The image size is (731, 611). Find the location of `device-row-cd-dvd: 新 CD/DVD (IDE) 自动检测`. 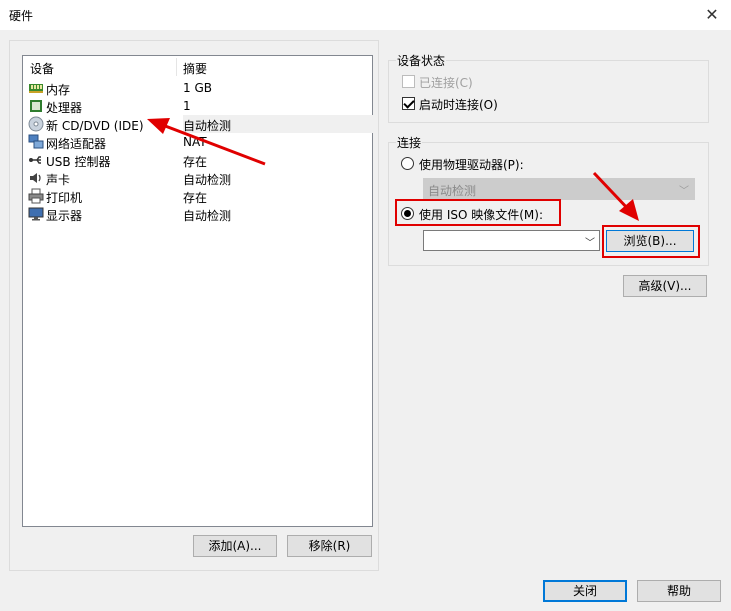

device-row-cd-dvd: 新 CD/DVD (IDE) 自动检测 is located at coordinates (198, 124).